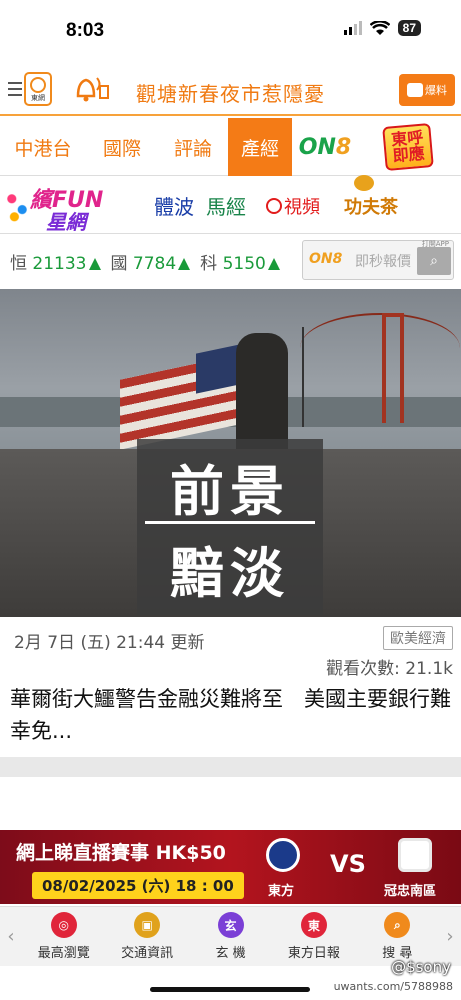 The image size is (461, 1000). What do you see at coordinates (383, 262) in the screenshot?
I see `quote-search-placeholder: 即秒報價` at bounding box center [383, 262].